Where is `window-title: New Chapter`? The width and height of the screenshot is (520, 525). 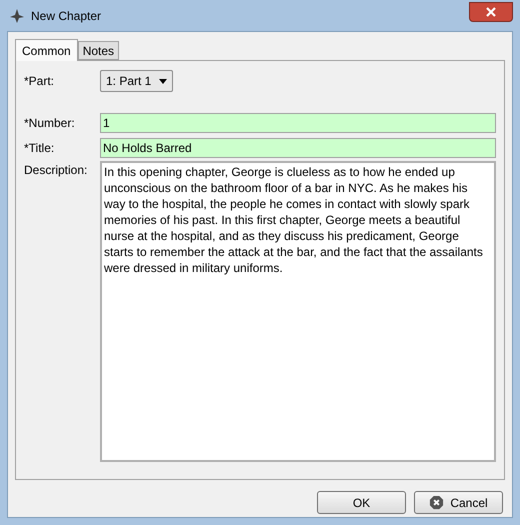 window-title: New Chapter is located at coordinates (66, 16).